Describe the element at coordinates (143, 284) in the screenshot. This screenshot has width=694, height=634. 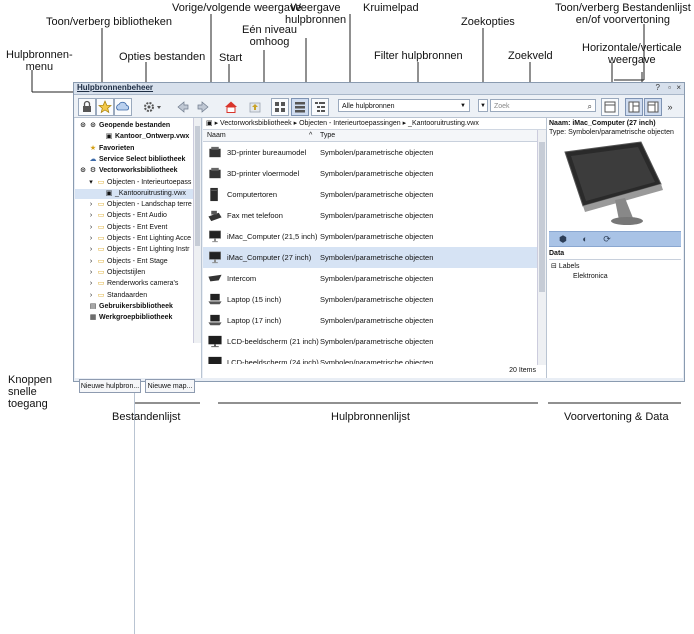
I see `file-tree-label: Renderworks camera's` at that location.